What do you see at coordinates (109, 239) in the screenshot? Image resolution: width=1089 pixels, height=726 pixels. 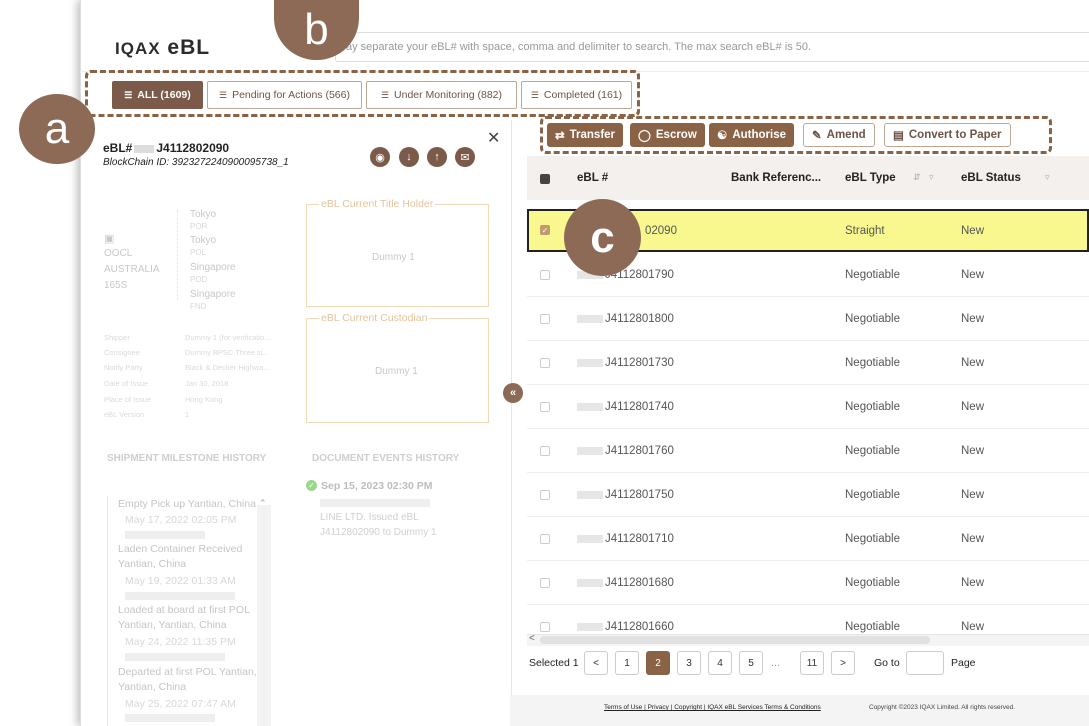 I see `ship-icon: ▣` at bounding box center [109, 239].